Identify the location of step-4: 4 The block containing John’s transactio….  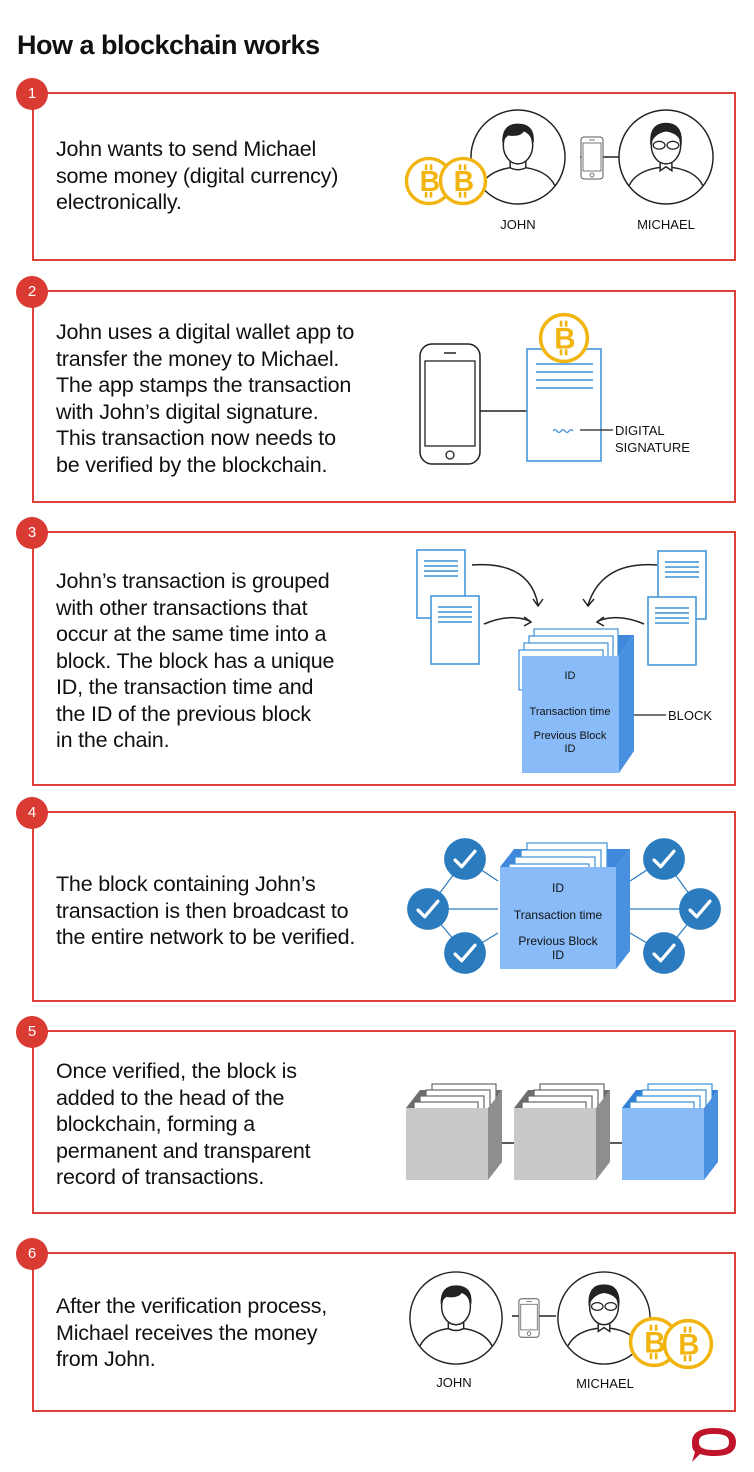
(376, 899).